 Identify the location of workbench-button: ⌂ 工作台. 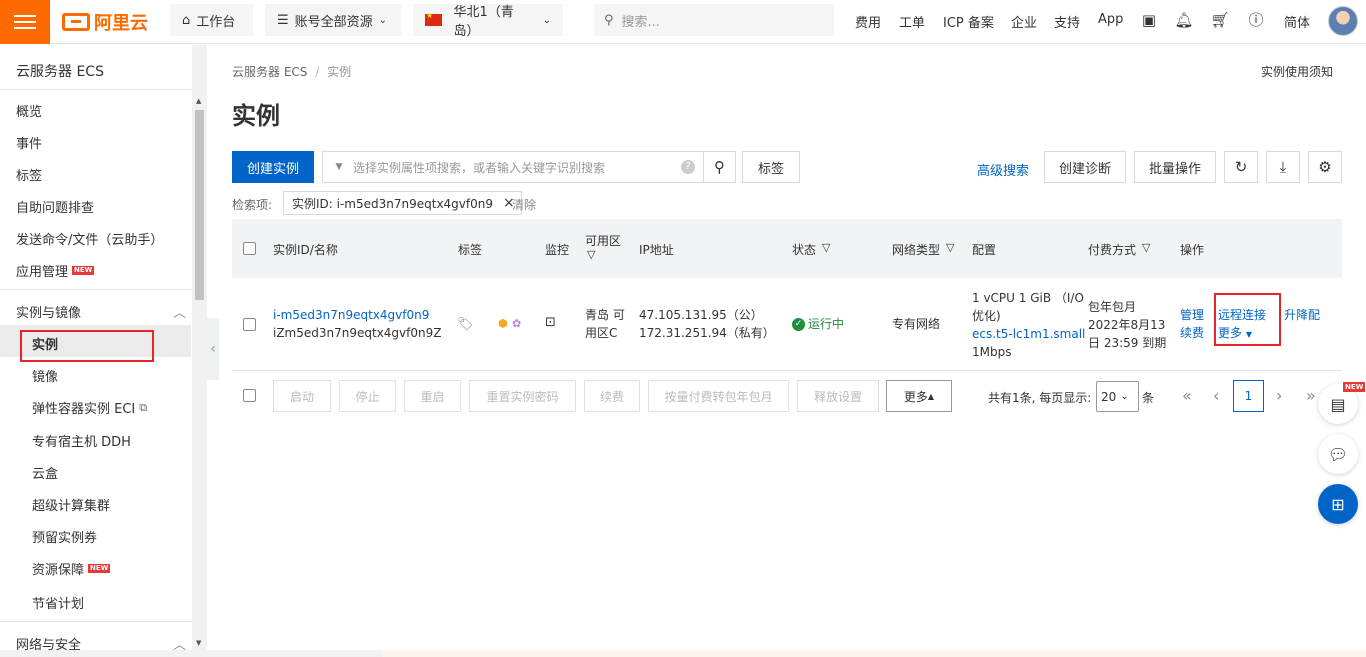
(211, 20).